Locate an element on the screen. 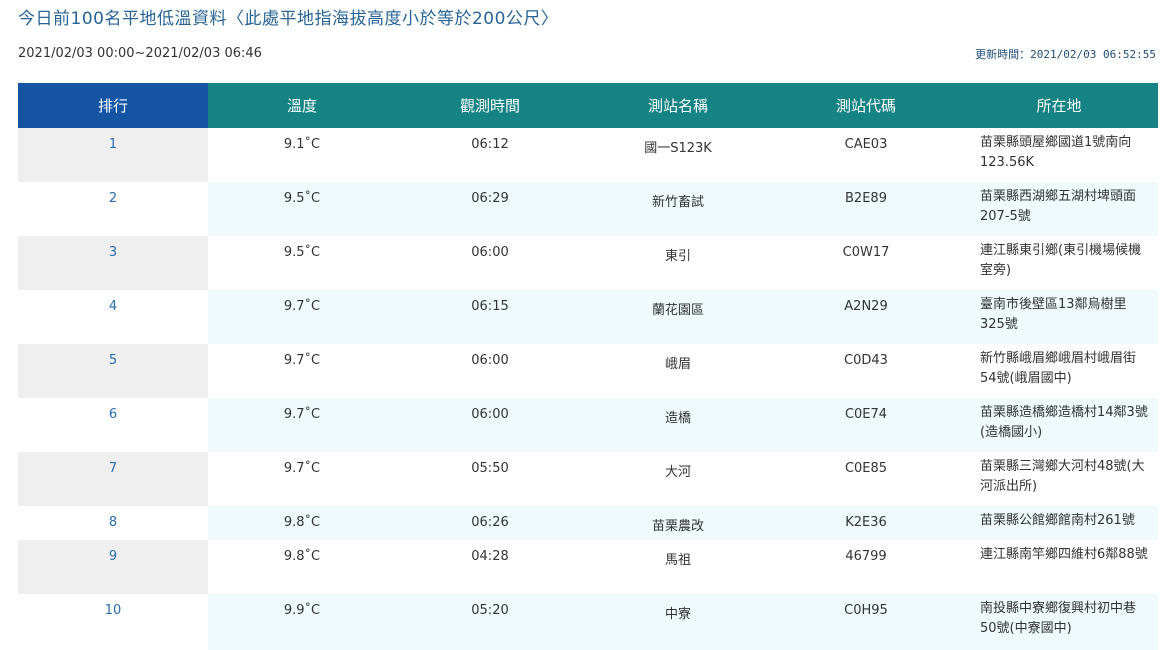  rank-cell: 2 is located at coordinates (113, 209).